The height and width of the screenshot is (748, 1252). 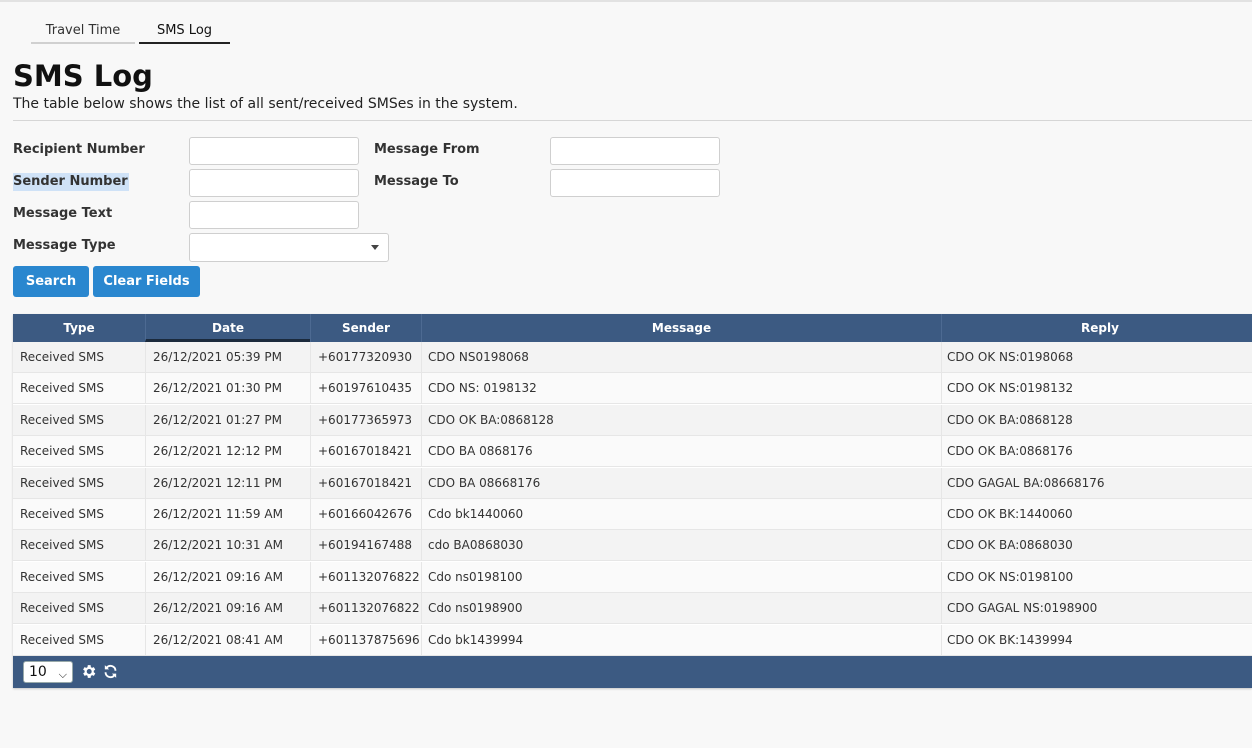 What do you see at coordinates (681, 389) in the screenshot?
I see `cell-message: CDO NS: 0198132` at bounding box center [681, 389].